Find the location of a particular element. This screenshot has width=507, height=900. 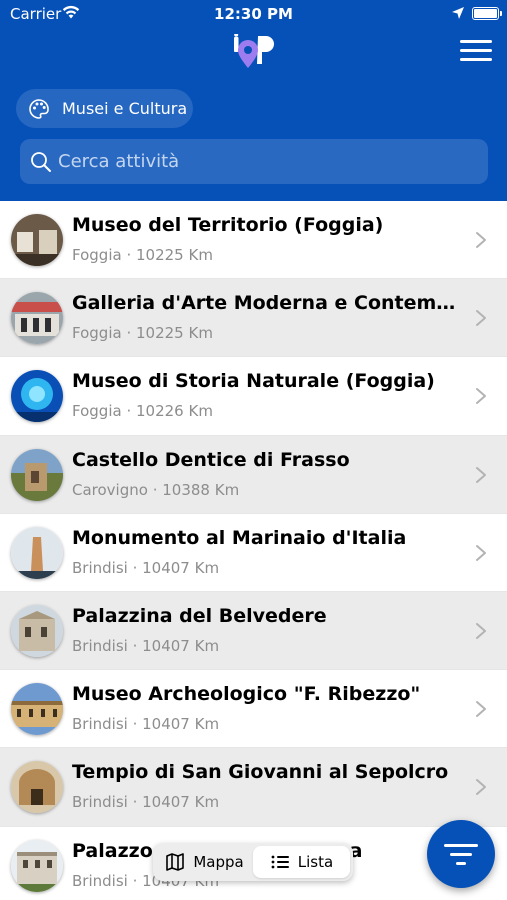

list-view-label: Lista is located at coordinates (315, 862).